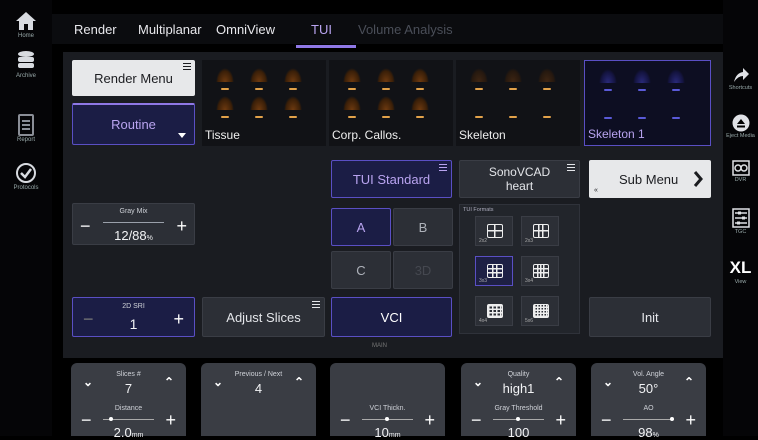 The height and width of the screenshot is (440, 758). Describe the element at coordinates (645, 432) in the screenshot. I see `ao-value: 98` at that location.